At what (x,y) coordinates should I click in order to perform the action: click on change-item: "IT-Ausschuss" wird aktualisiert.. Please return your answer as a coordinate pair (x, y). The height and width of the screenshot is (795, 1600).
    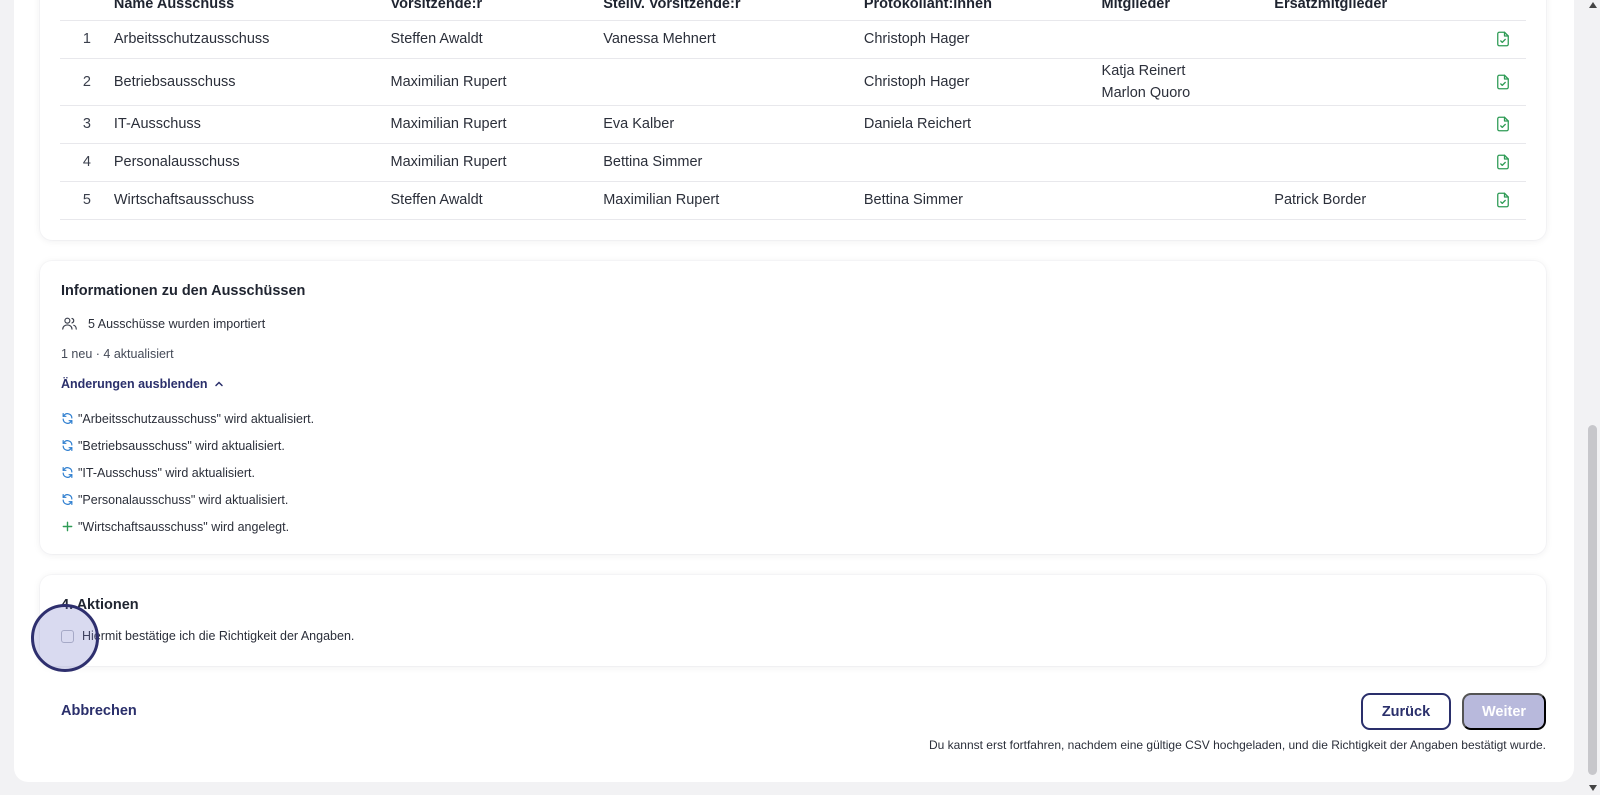
    Looking at the image, I should click on (187, 472).